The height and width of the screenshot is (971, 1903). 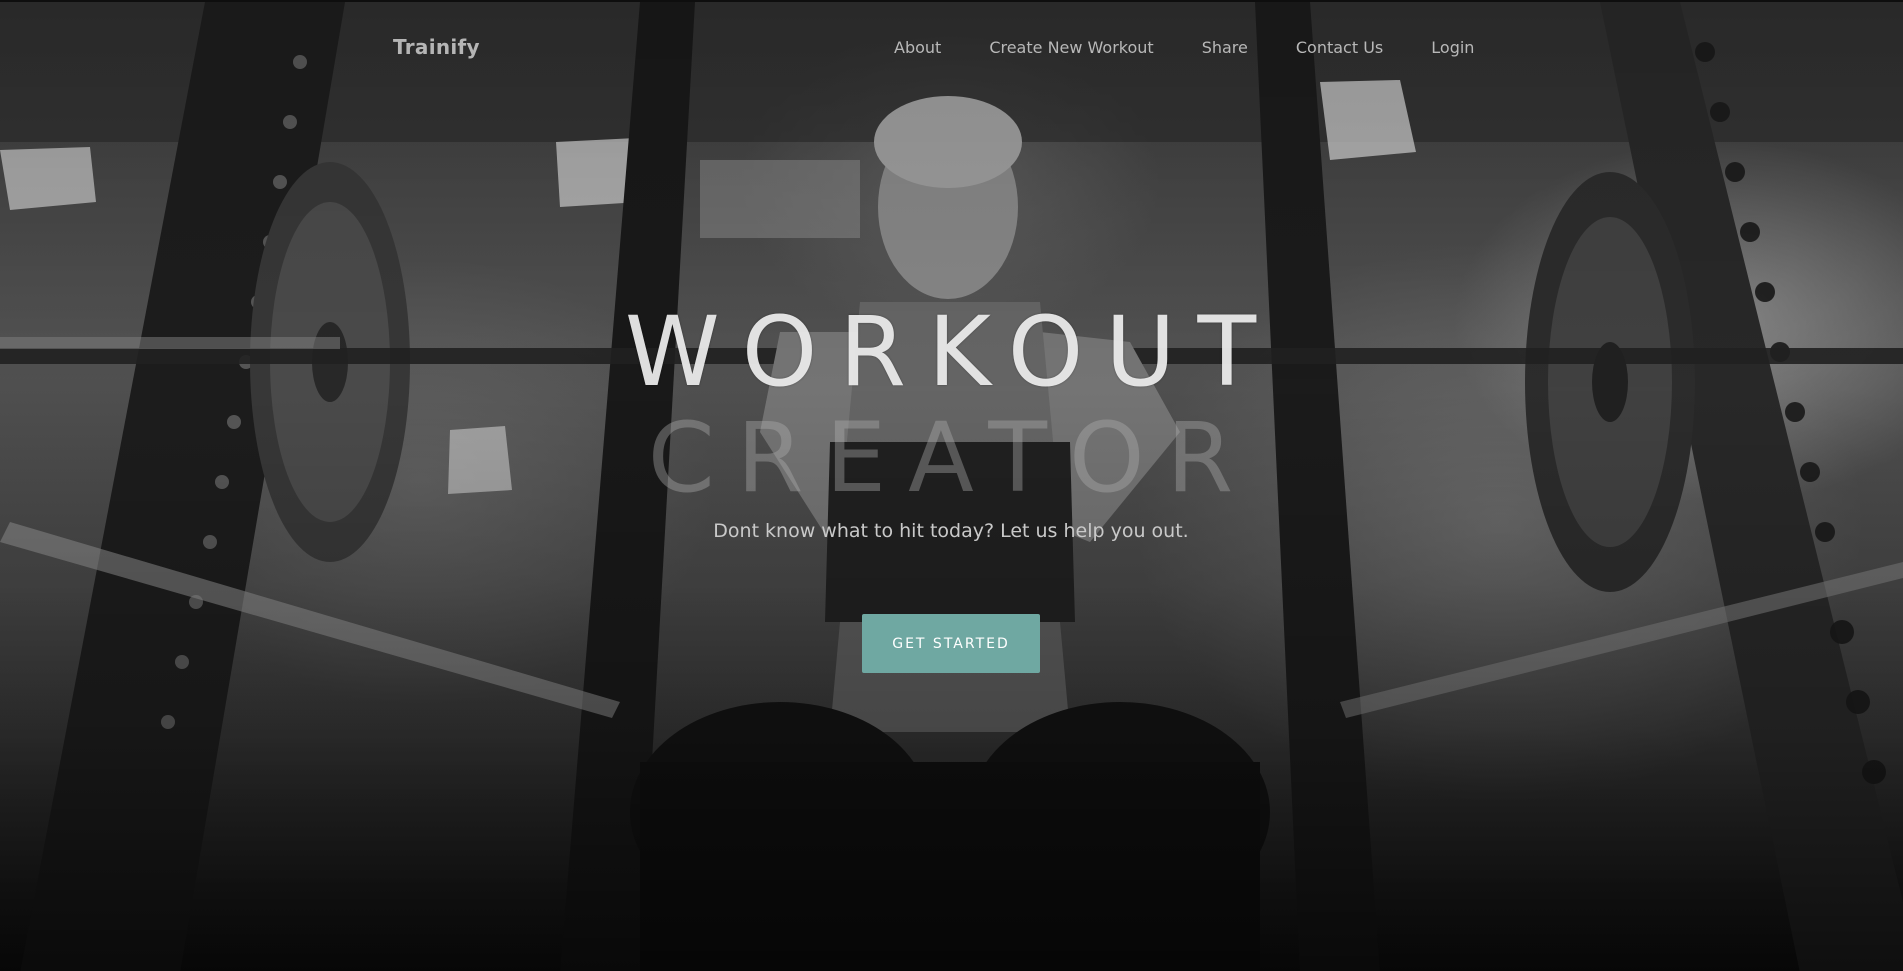 What do you see at coordinates (951, 643) in the screenshot?
I see `get-started-button: GET STARTED` at bounding box center [951, 643].